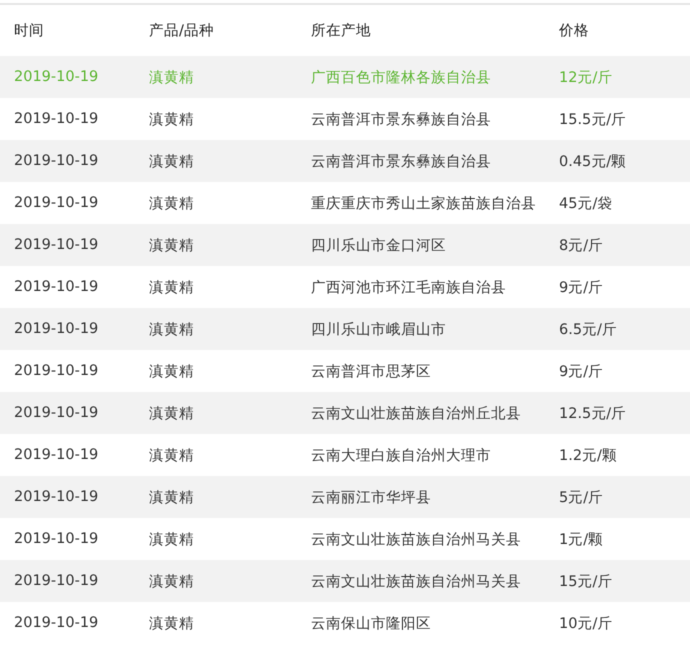  What do you see at coordinates (586, 77) in the screenshot?
I see `table-cell-text: 12元/斤` at bounding box center [586, 77].